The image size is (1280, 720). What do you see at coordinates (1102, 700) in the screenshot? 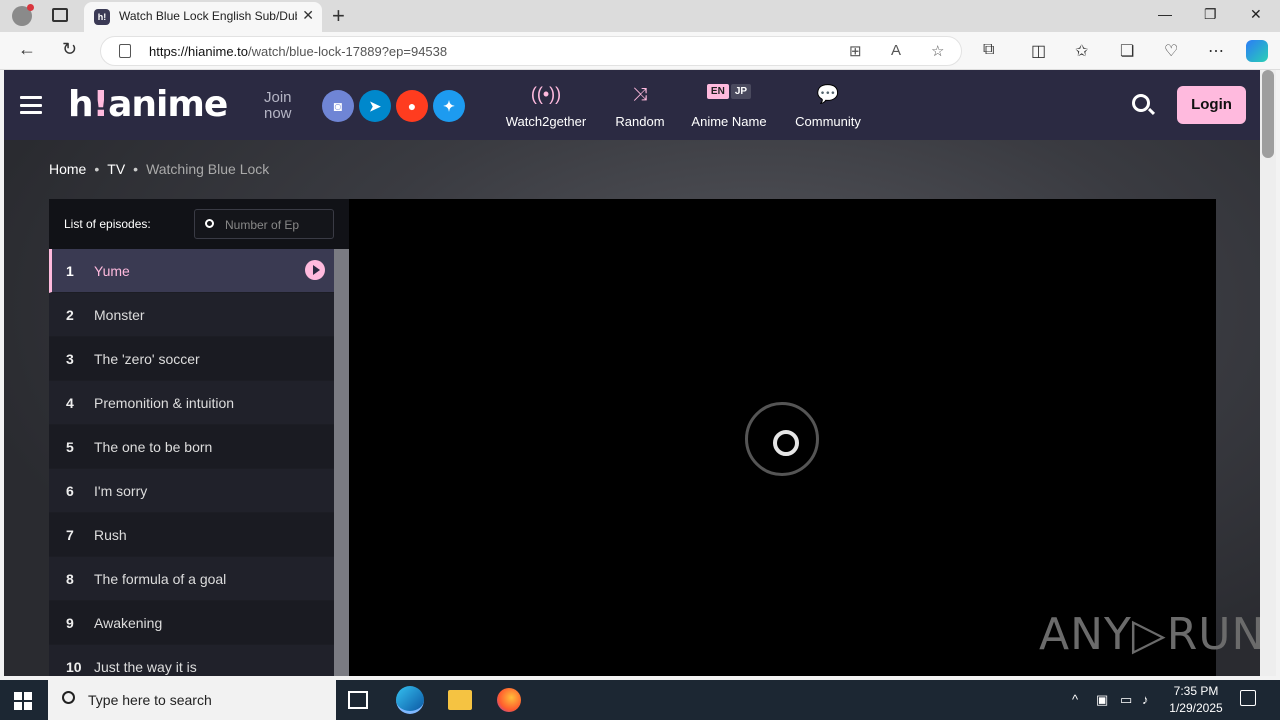
I see `tray-device-icon: ▣` at bounding box center [1102, 700].